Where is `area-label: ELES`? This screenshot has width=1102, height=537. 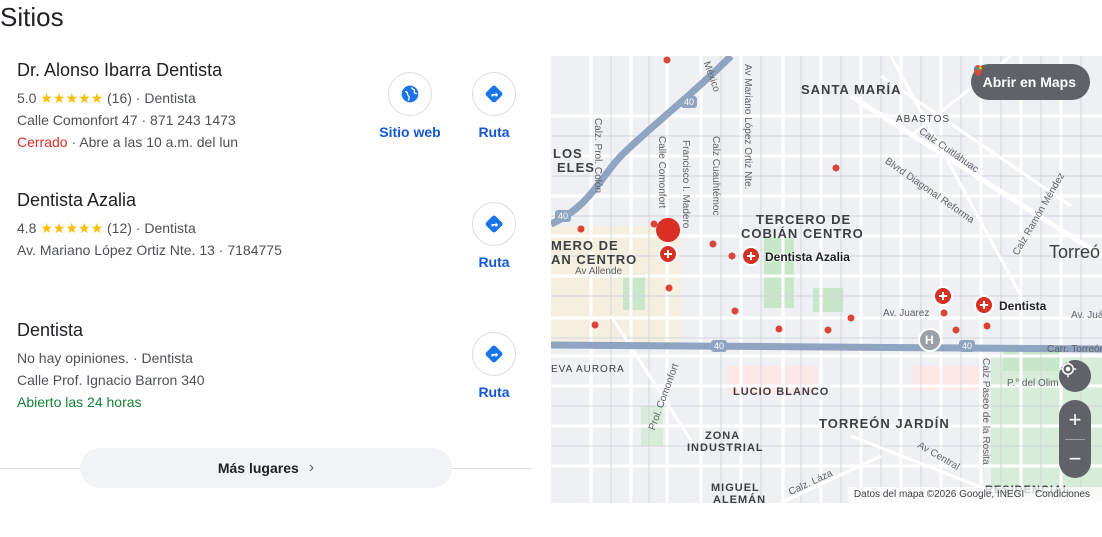 area-label: ELES is located at coordinates (576, 167).